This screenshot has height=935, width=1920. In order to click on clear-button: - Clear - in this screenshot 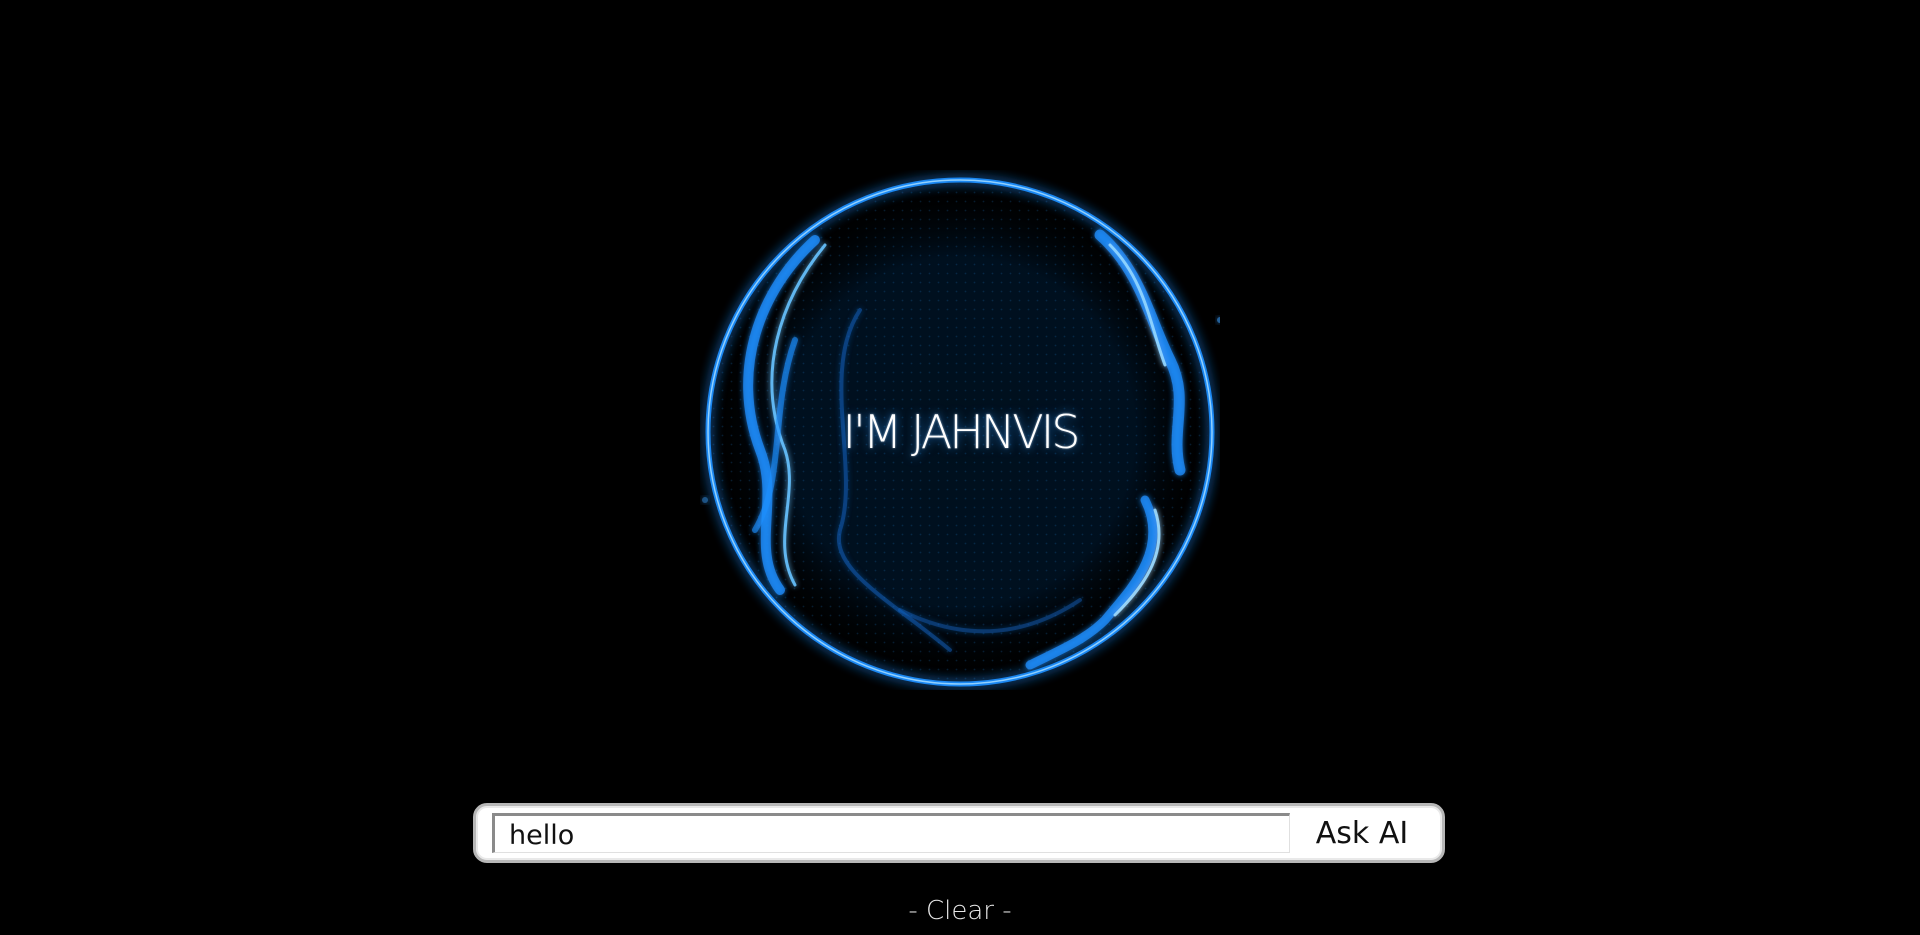, I will do `click(960, 911)`.